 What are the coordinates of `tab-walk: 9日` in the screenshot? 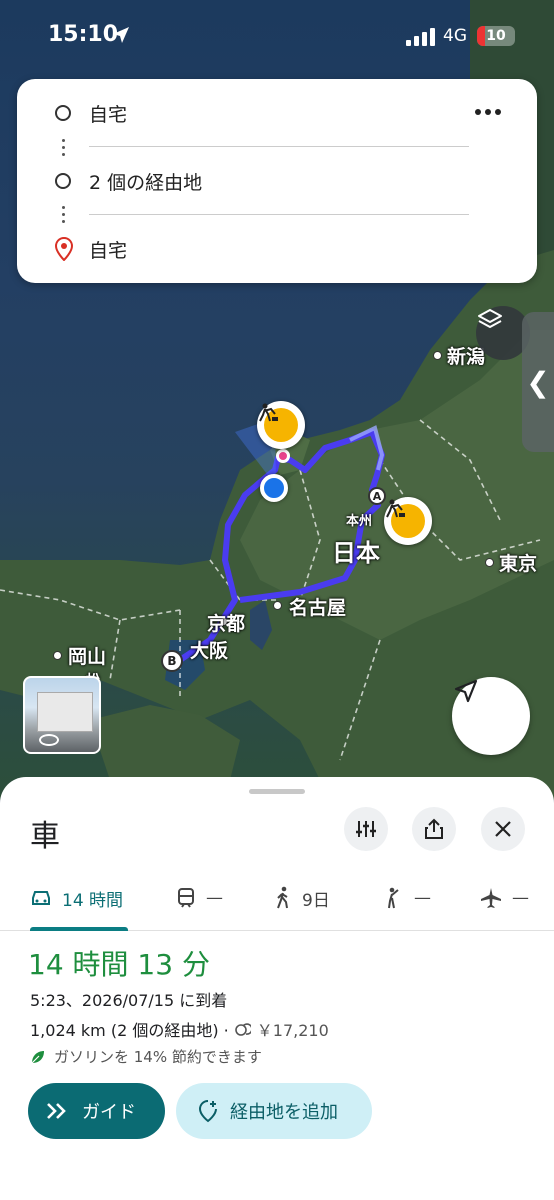 It's located at (302, 898).